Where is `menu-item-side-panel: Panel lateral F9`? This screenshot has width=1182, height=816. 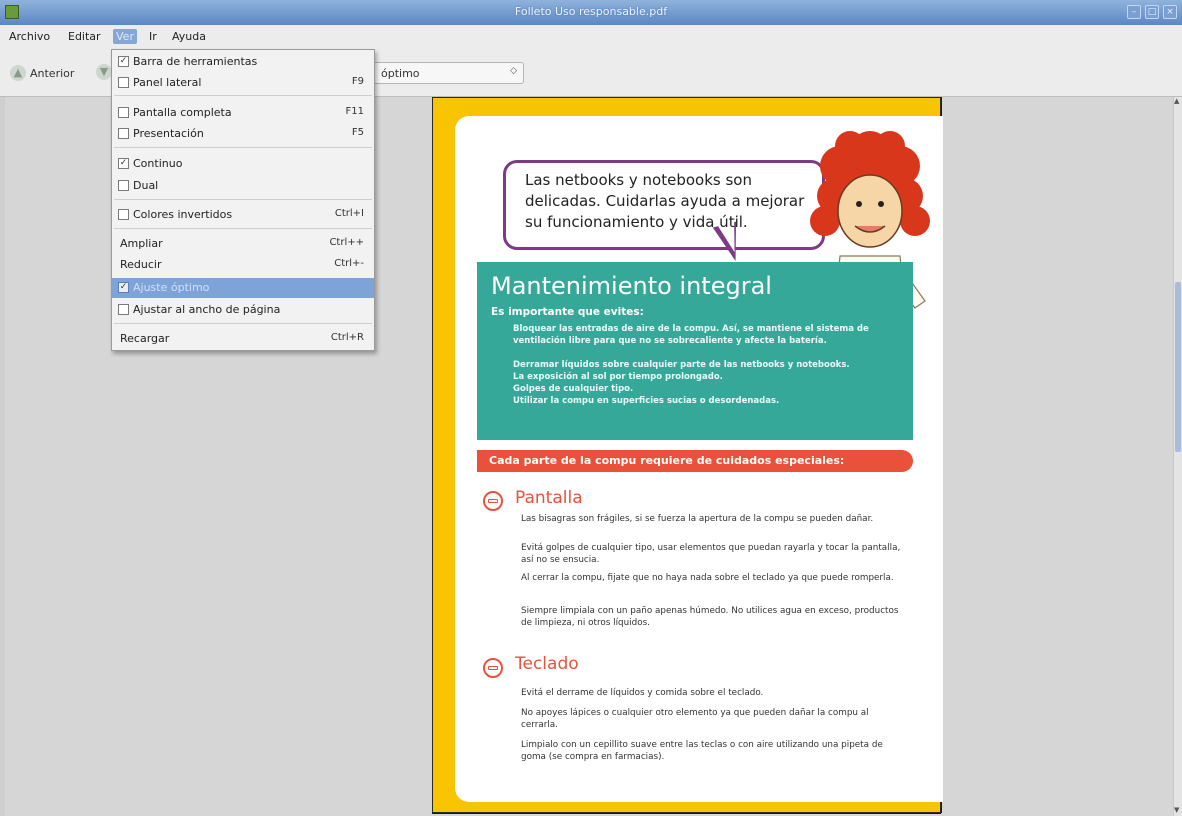
menu-item-side-panel: Panel lateral F9 is located at coordinates (243, 83).